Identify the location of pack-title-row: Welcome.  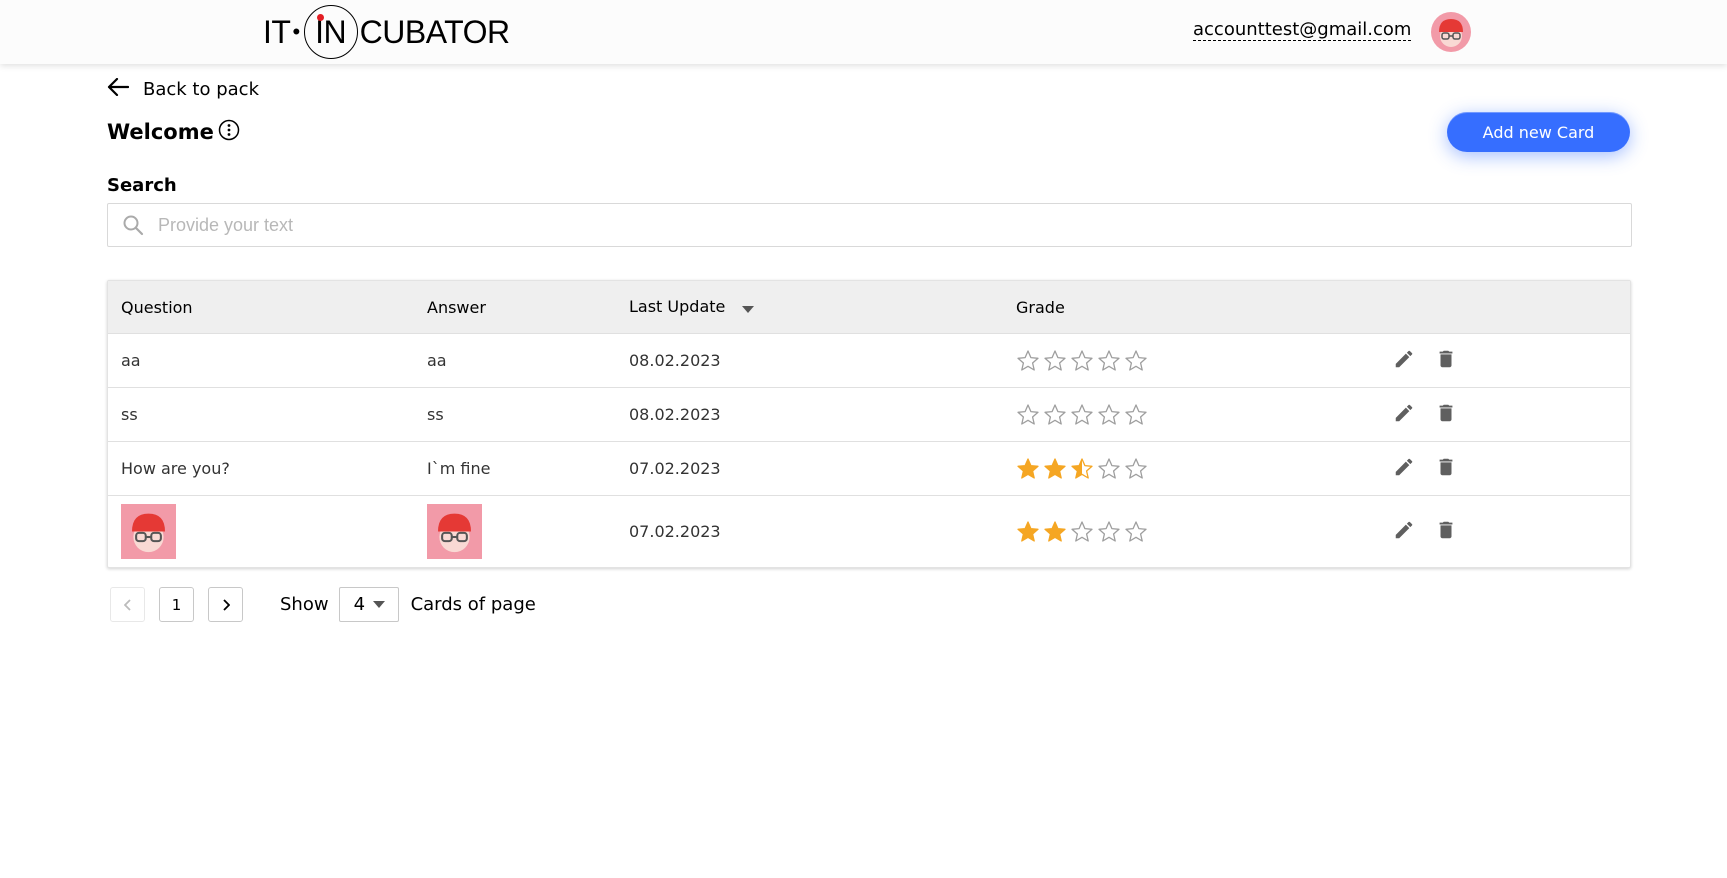
(173, 132).